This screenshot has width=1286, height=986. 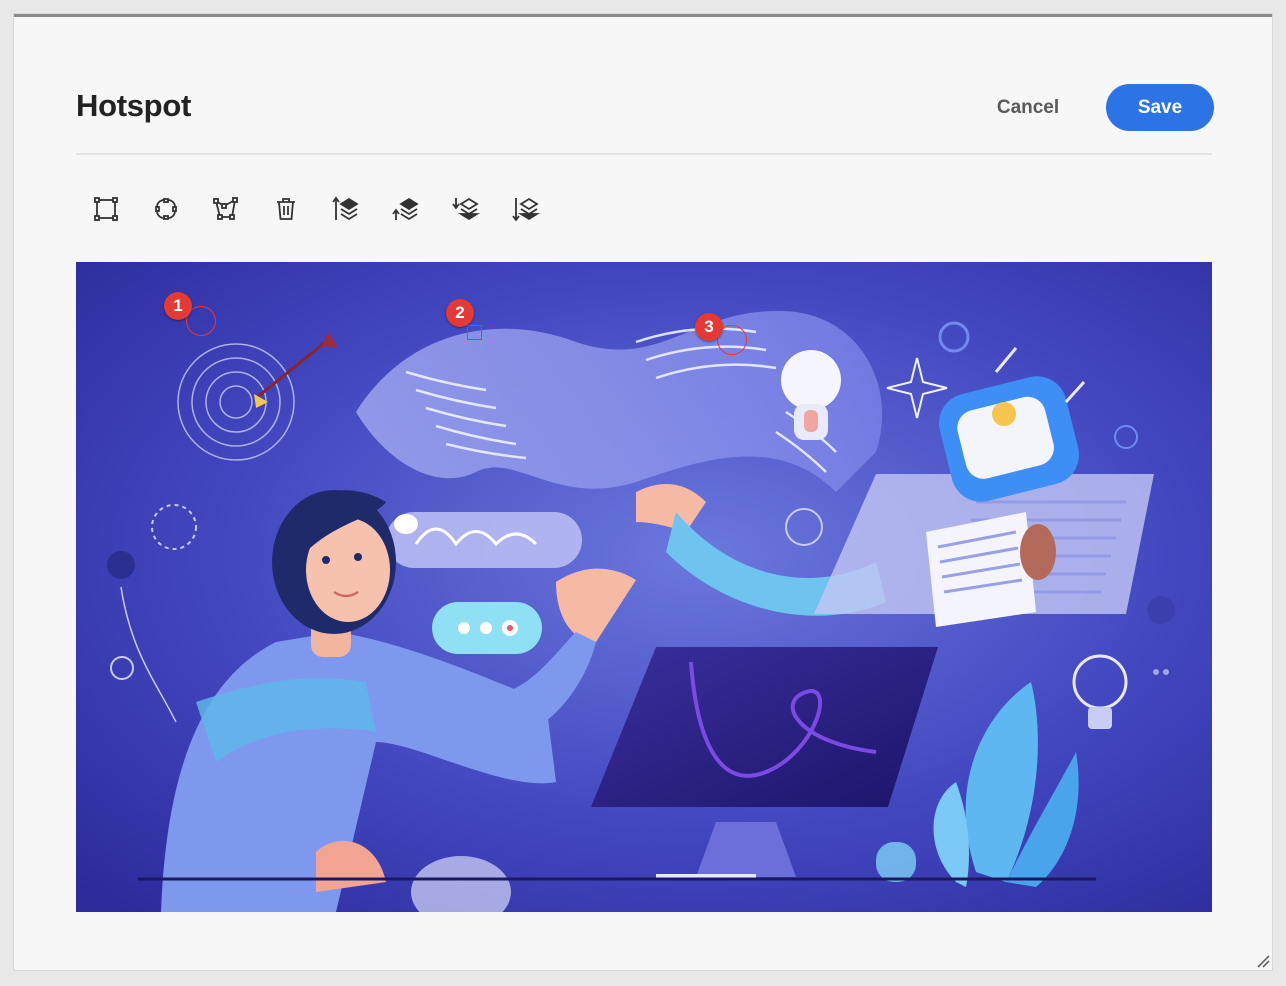 I want to click on bring-to-front-icon, so click(x=345, y=208).